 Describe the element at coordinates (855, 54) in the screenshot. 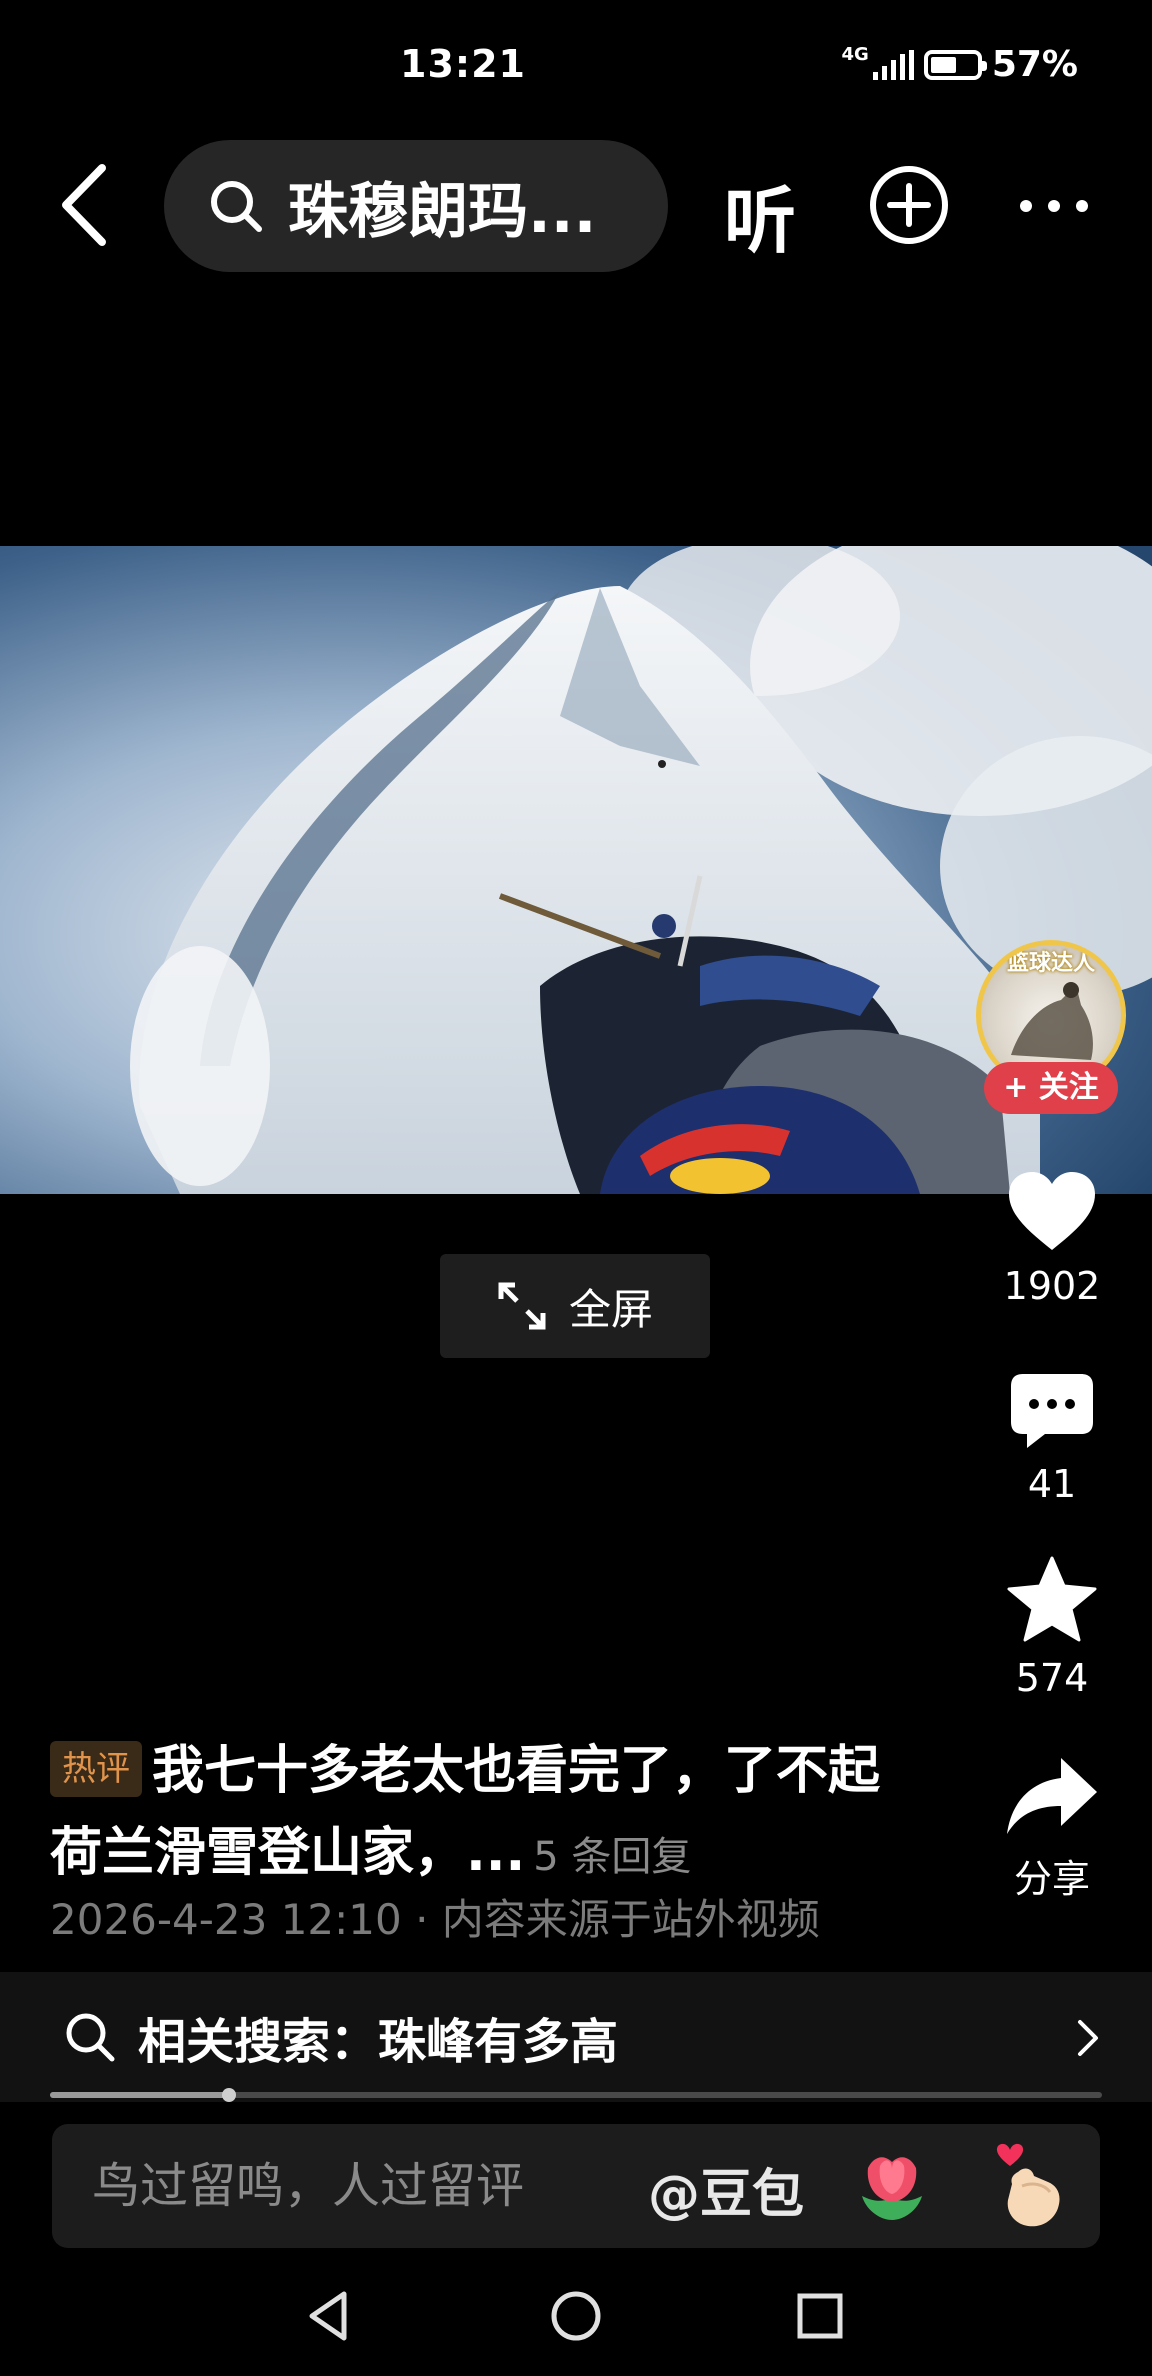

I see `network-type: 4G` at that location.